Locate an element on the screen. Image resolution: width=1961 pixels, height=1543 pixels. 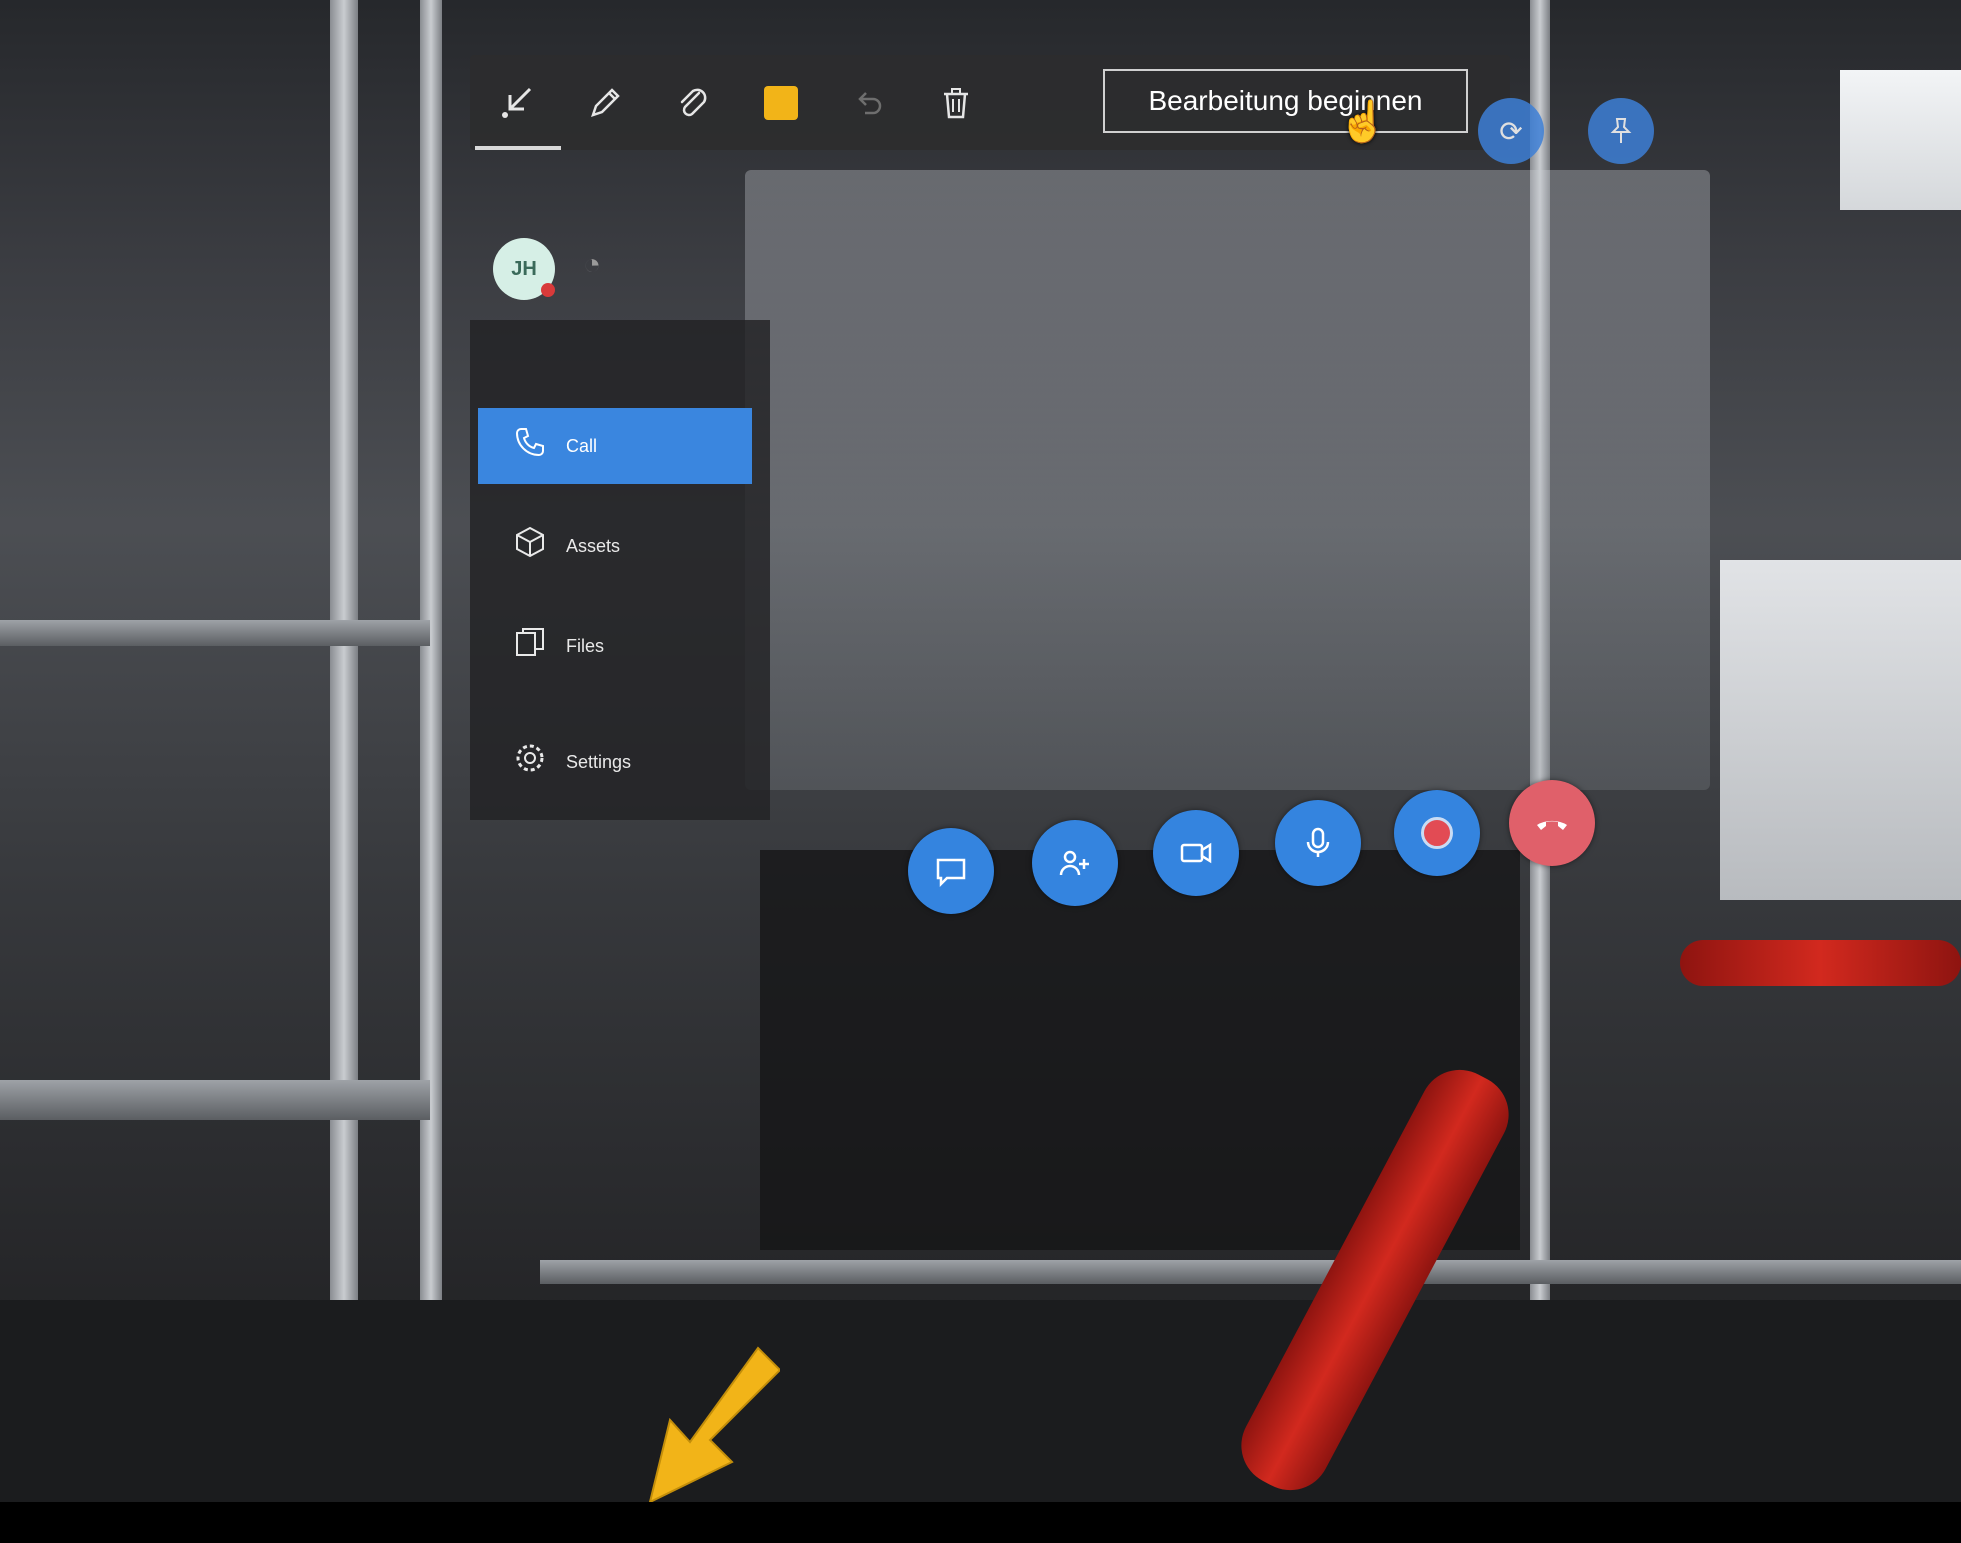
hang-up-icon is located at coordinates (1552, 825).